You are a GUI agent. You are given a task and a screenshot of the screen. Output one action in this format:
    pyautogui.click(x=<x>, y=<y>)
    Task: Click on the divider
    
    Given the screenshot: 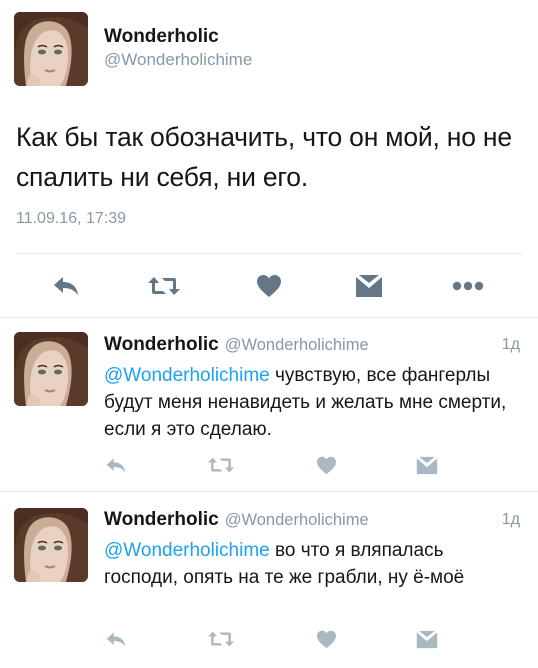 What is the action you would take?
    pyautogui.click(x=269, y=253)
    